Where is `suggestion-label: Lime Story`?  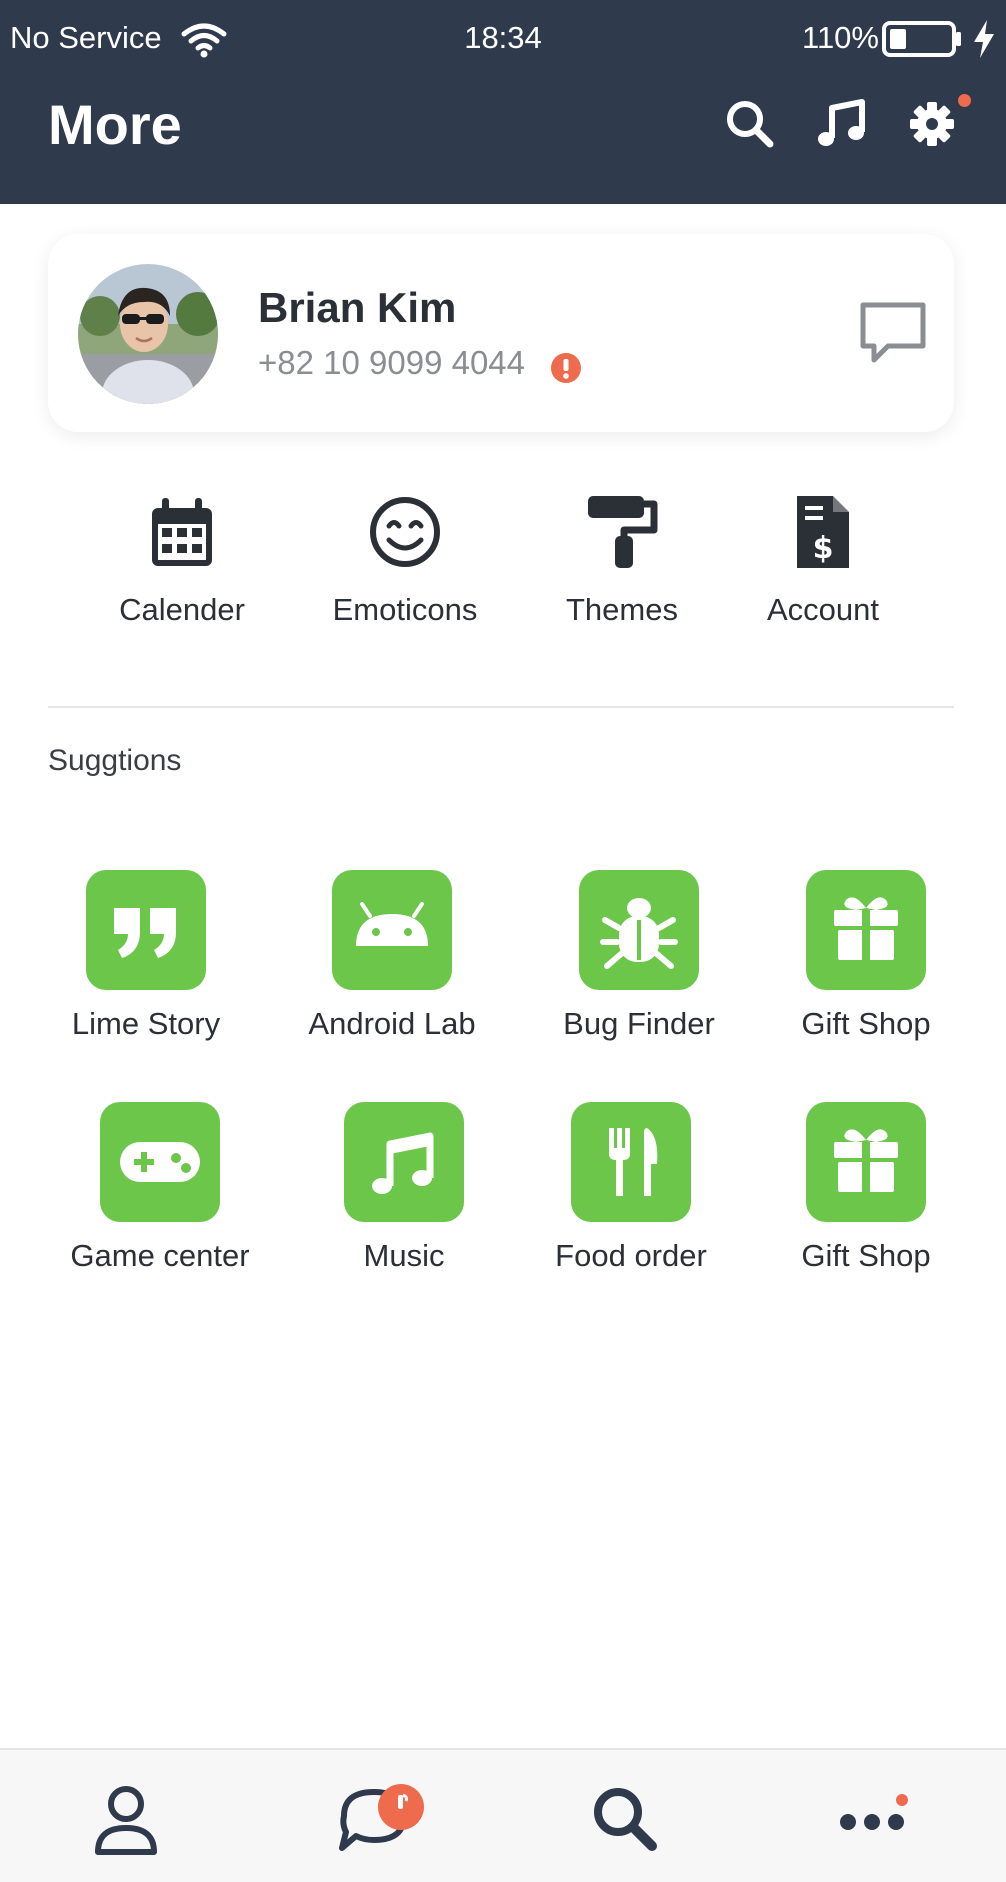 suggestion-label: Lime Story is located at coordinates (146, 1023).